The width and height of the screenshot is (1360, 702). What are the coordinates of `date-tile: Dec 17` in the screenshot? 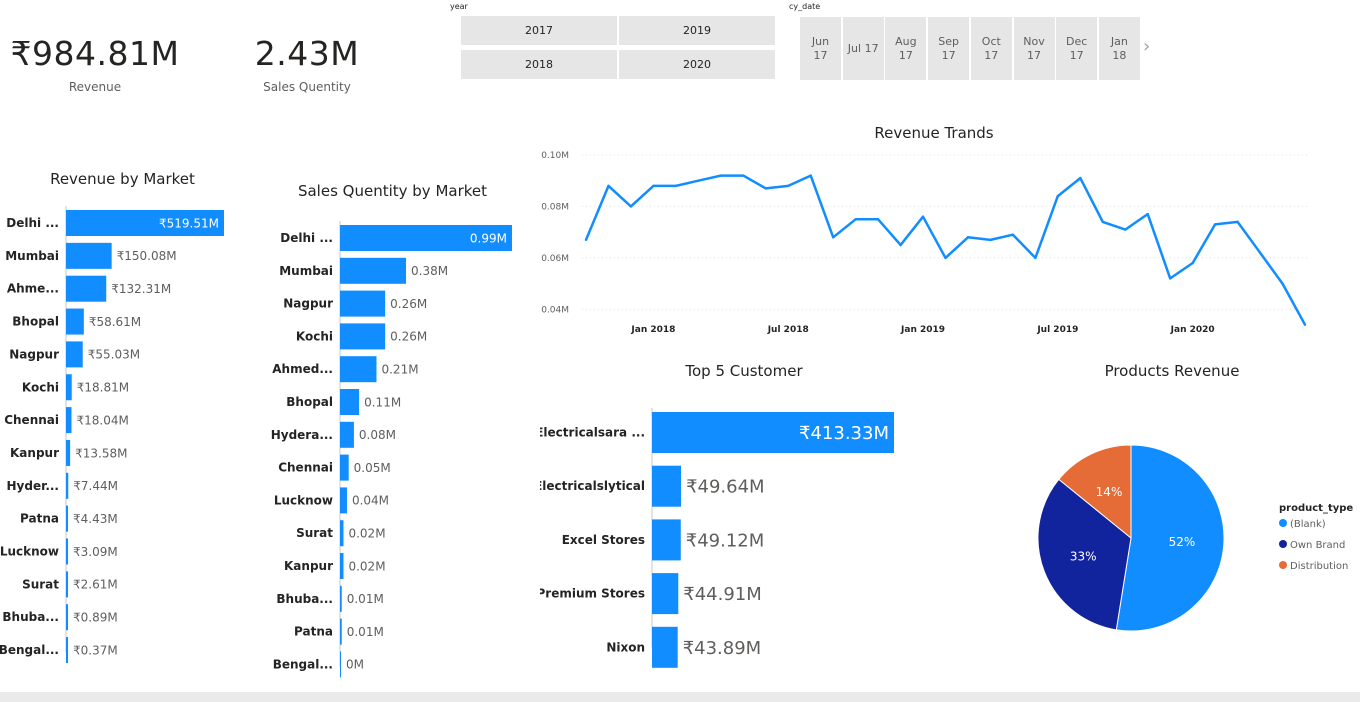 It's located at (1077, 48).